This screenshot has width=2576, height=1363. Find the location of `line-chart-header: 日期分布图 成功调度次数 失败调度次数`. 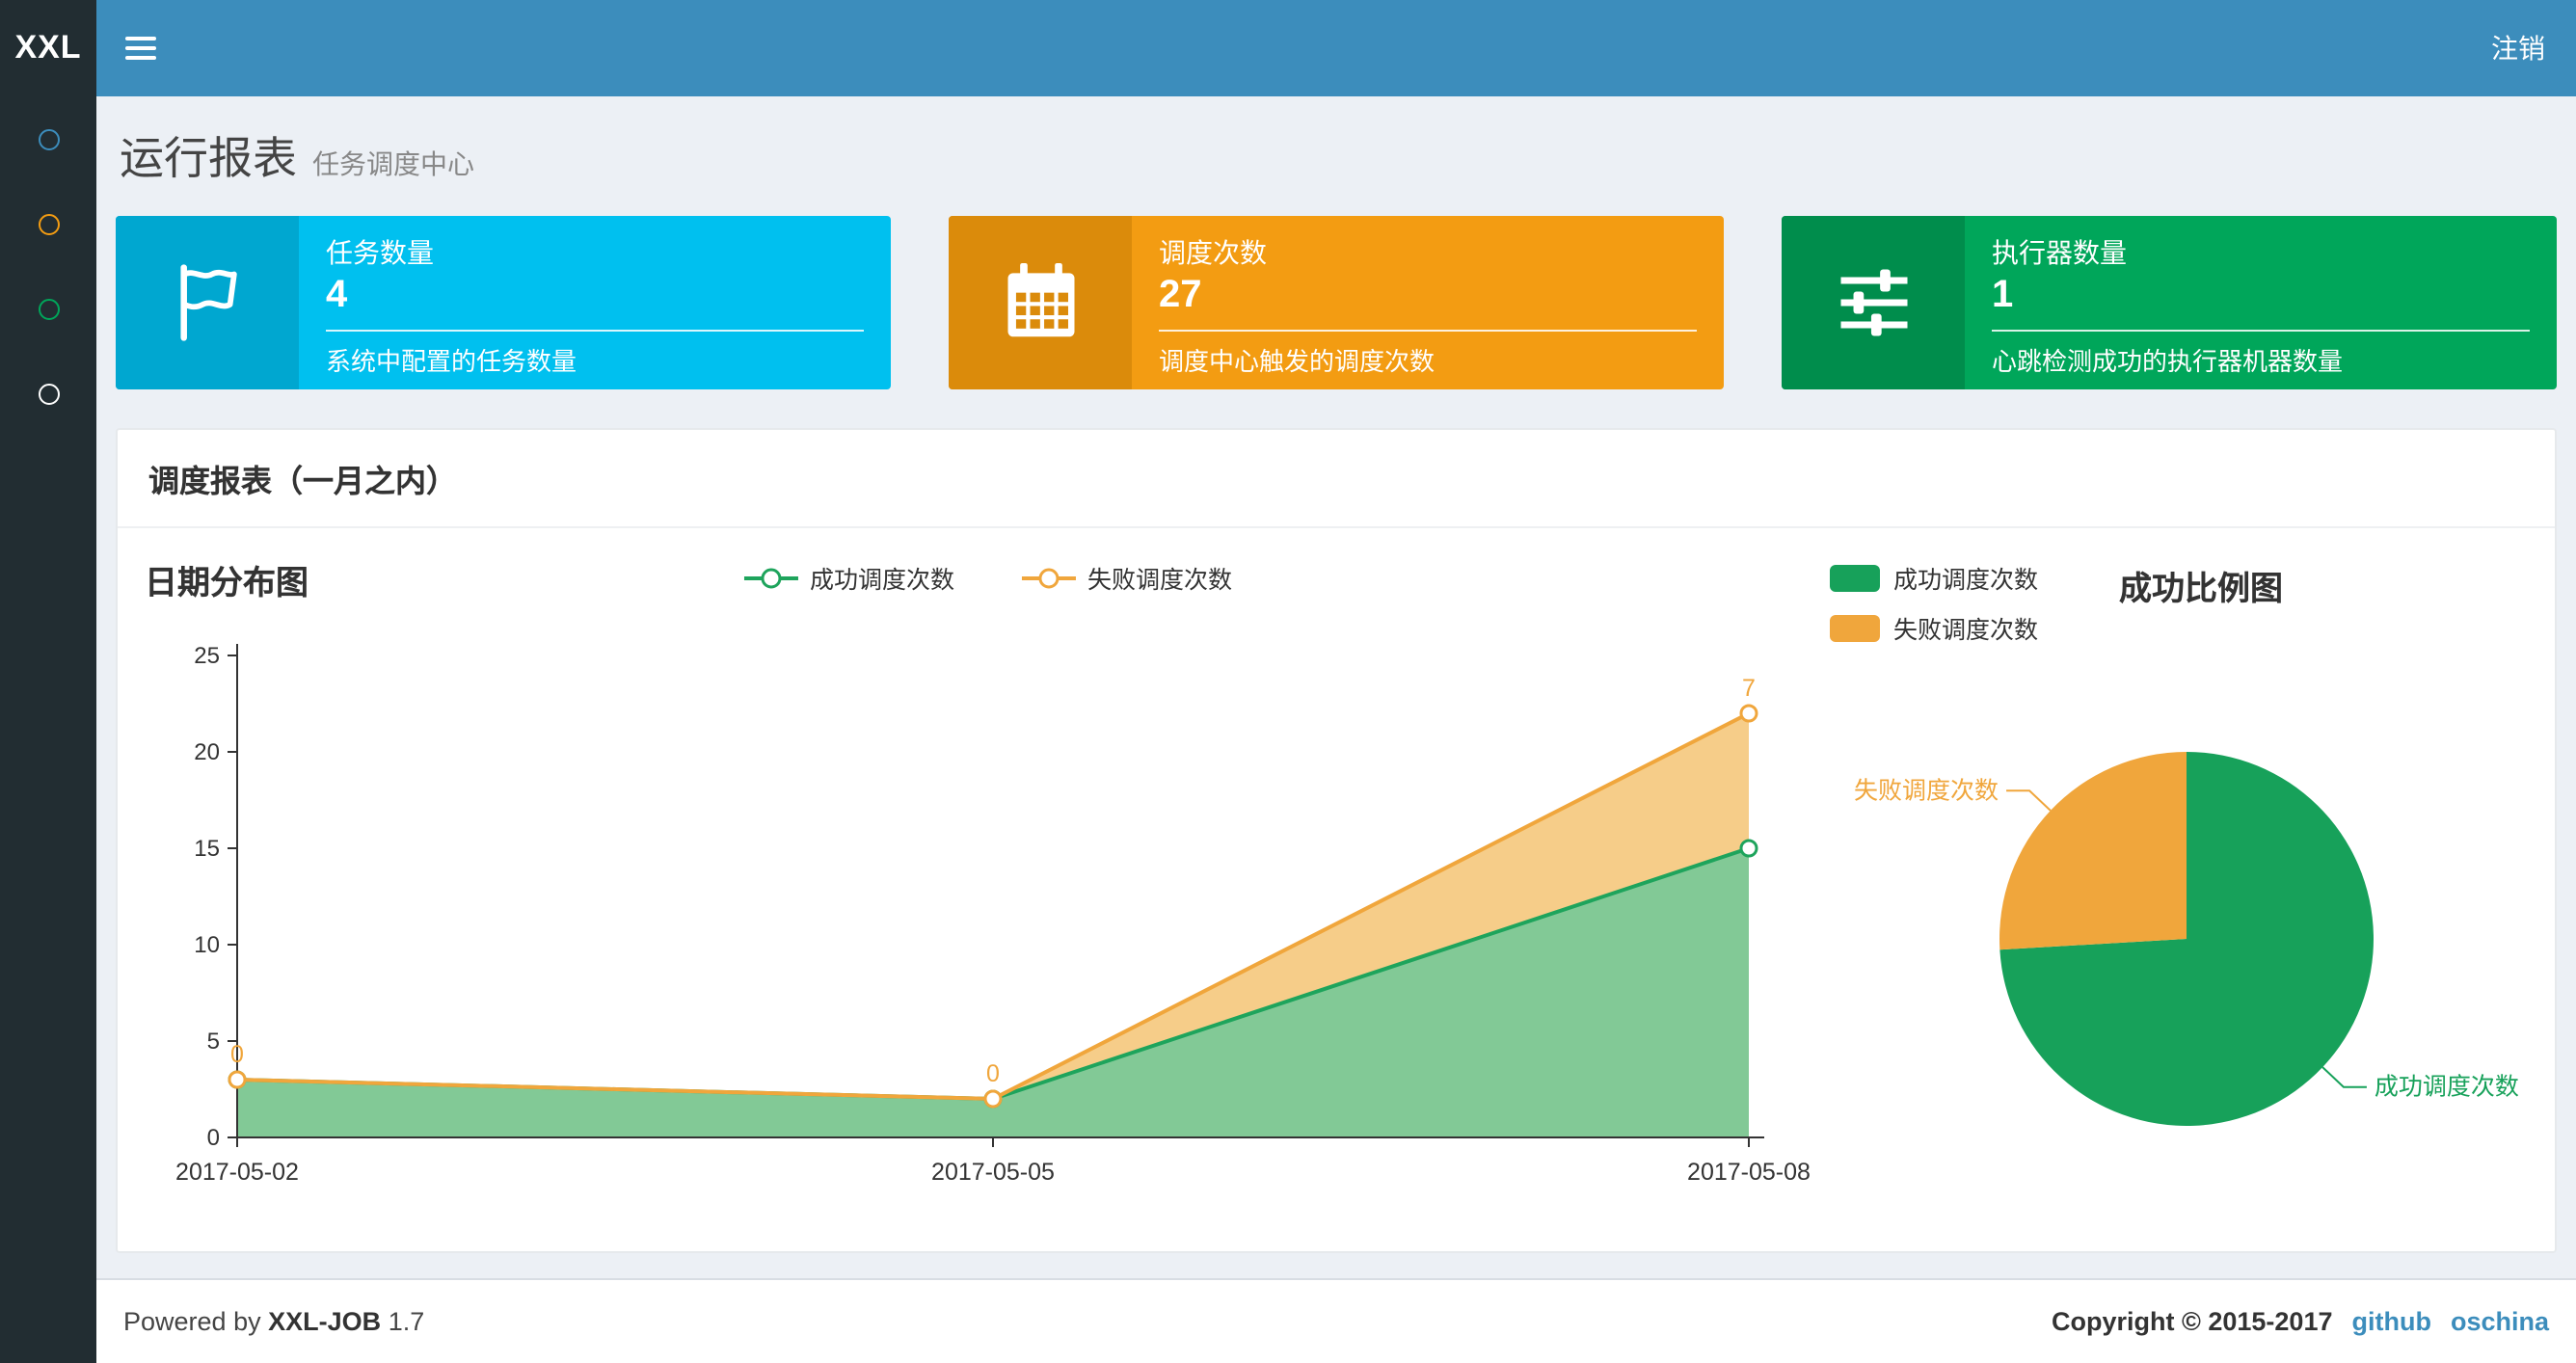

line-chart-header: 日期分布图 成功调度次数 失败调度次数 is located at coordinates (988, 588).